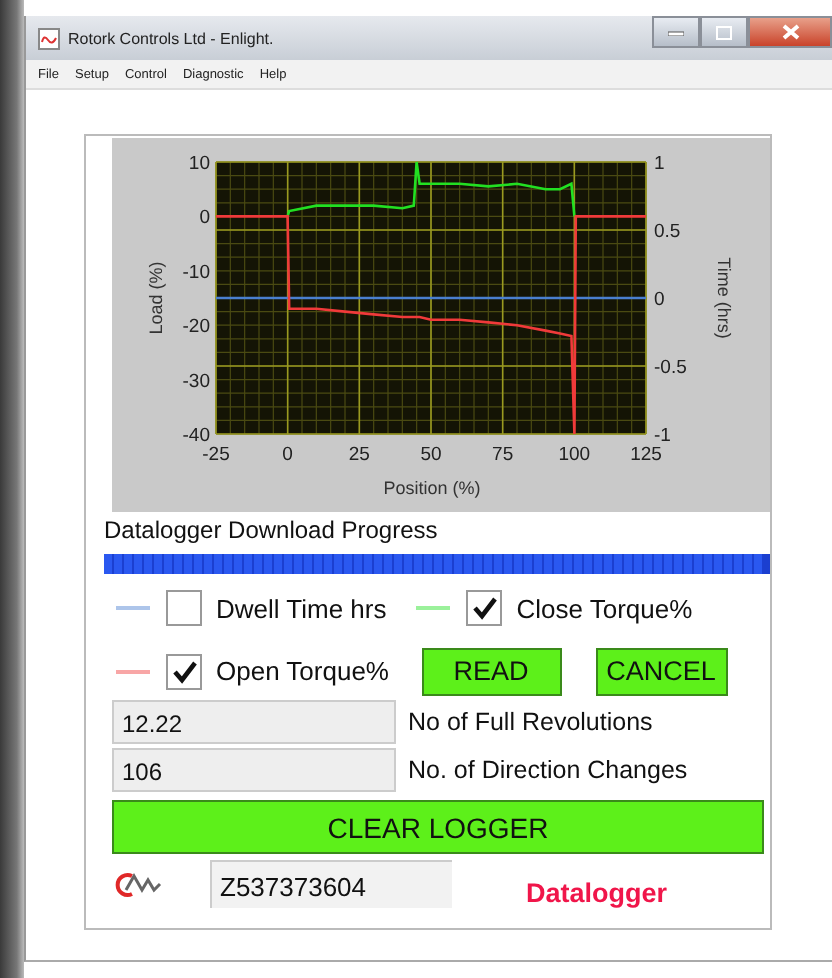  I want to click on minimize-icon, so click(676, 32).